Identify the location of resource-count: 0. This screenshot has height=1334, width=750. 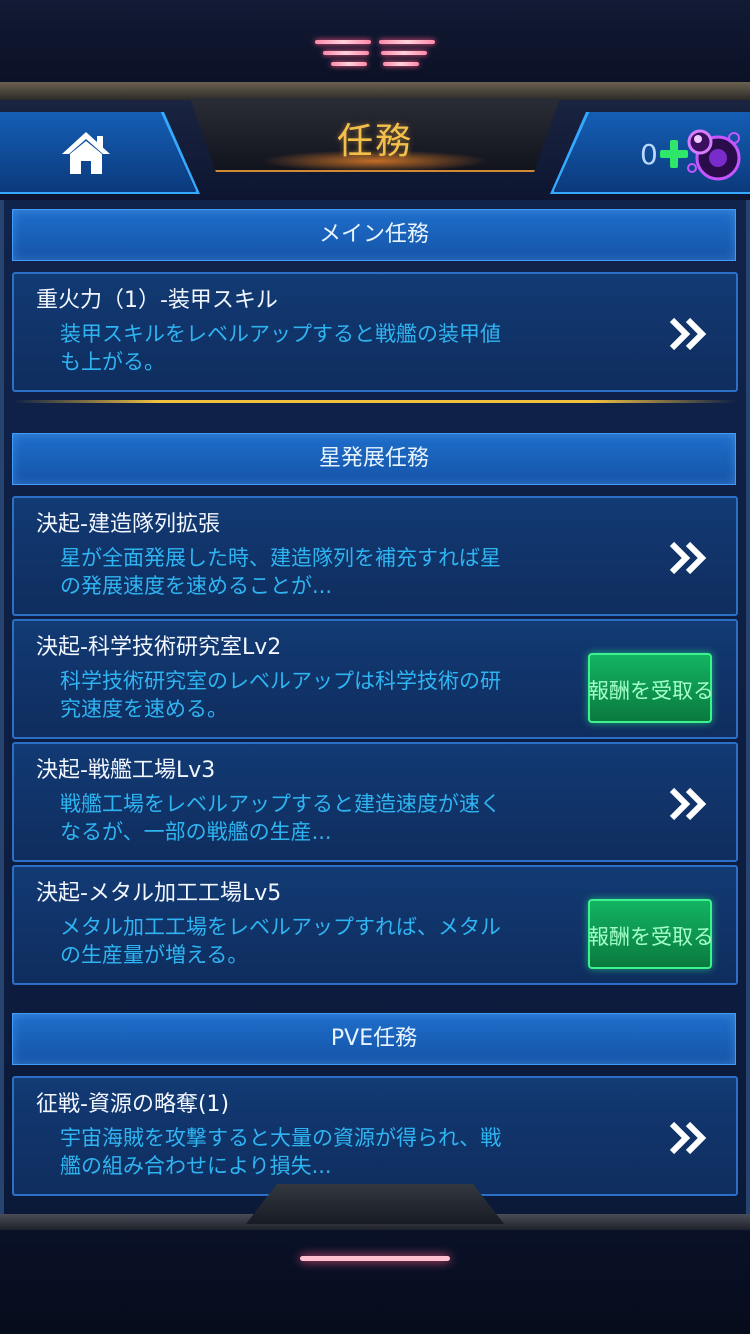
(649, 154).